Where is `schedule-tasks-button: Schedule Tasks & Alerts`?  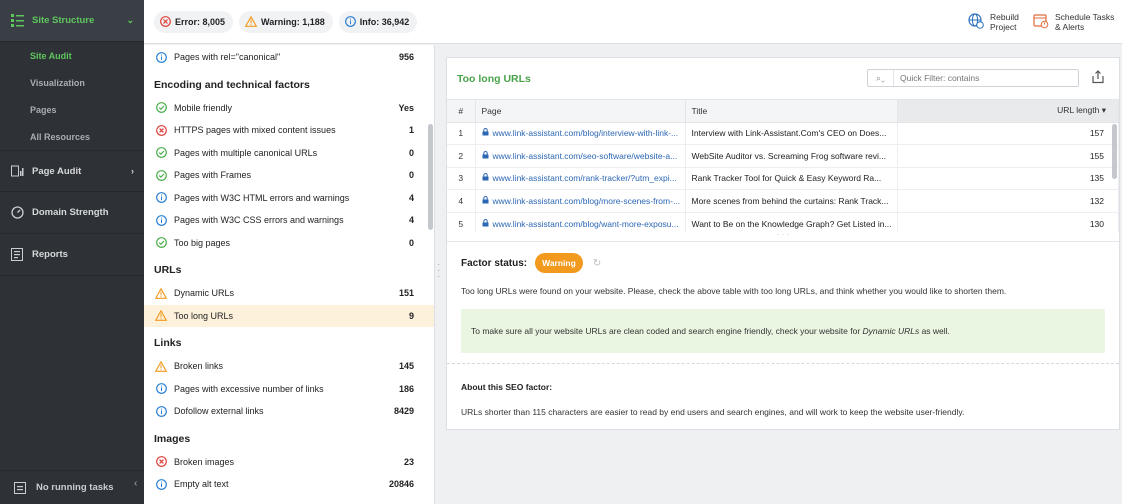 schedule-tasks-button: Schedule Tasks & Alerts is located at coordinates (1073, 22).